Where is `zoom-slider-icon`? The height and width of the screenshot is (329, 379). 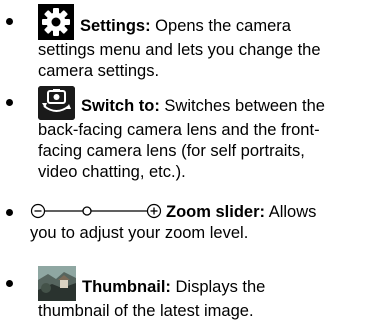
zoom-slider-icon is located at coordinates (96, 211).